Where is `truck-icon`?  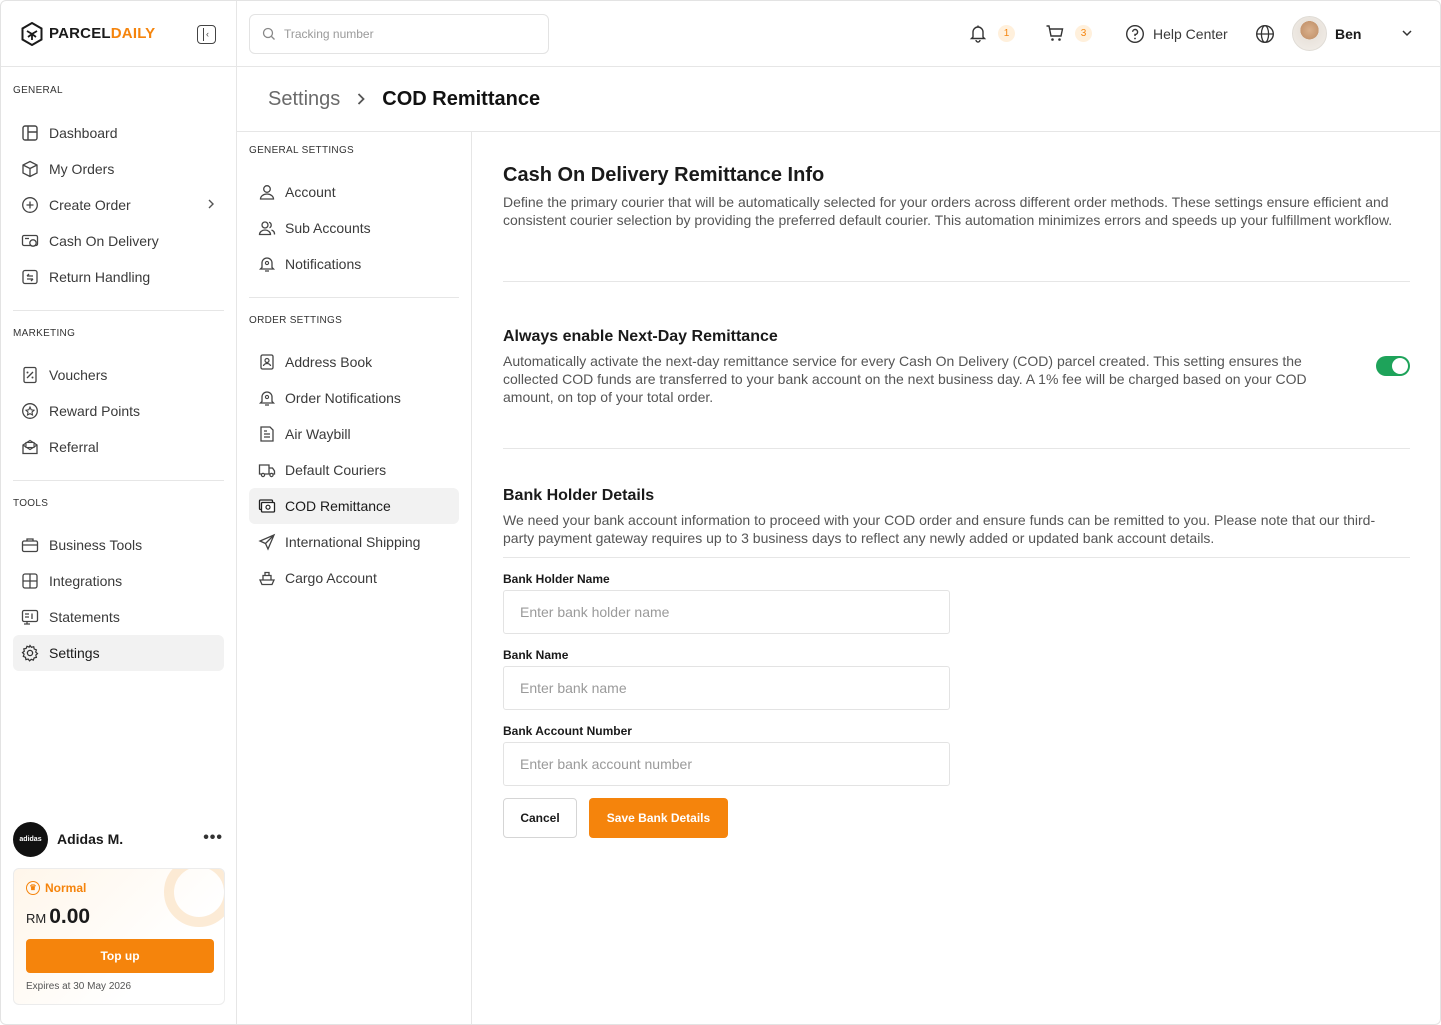
truck-icon is located at coordinates (267, 470).